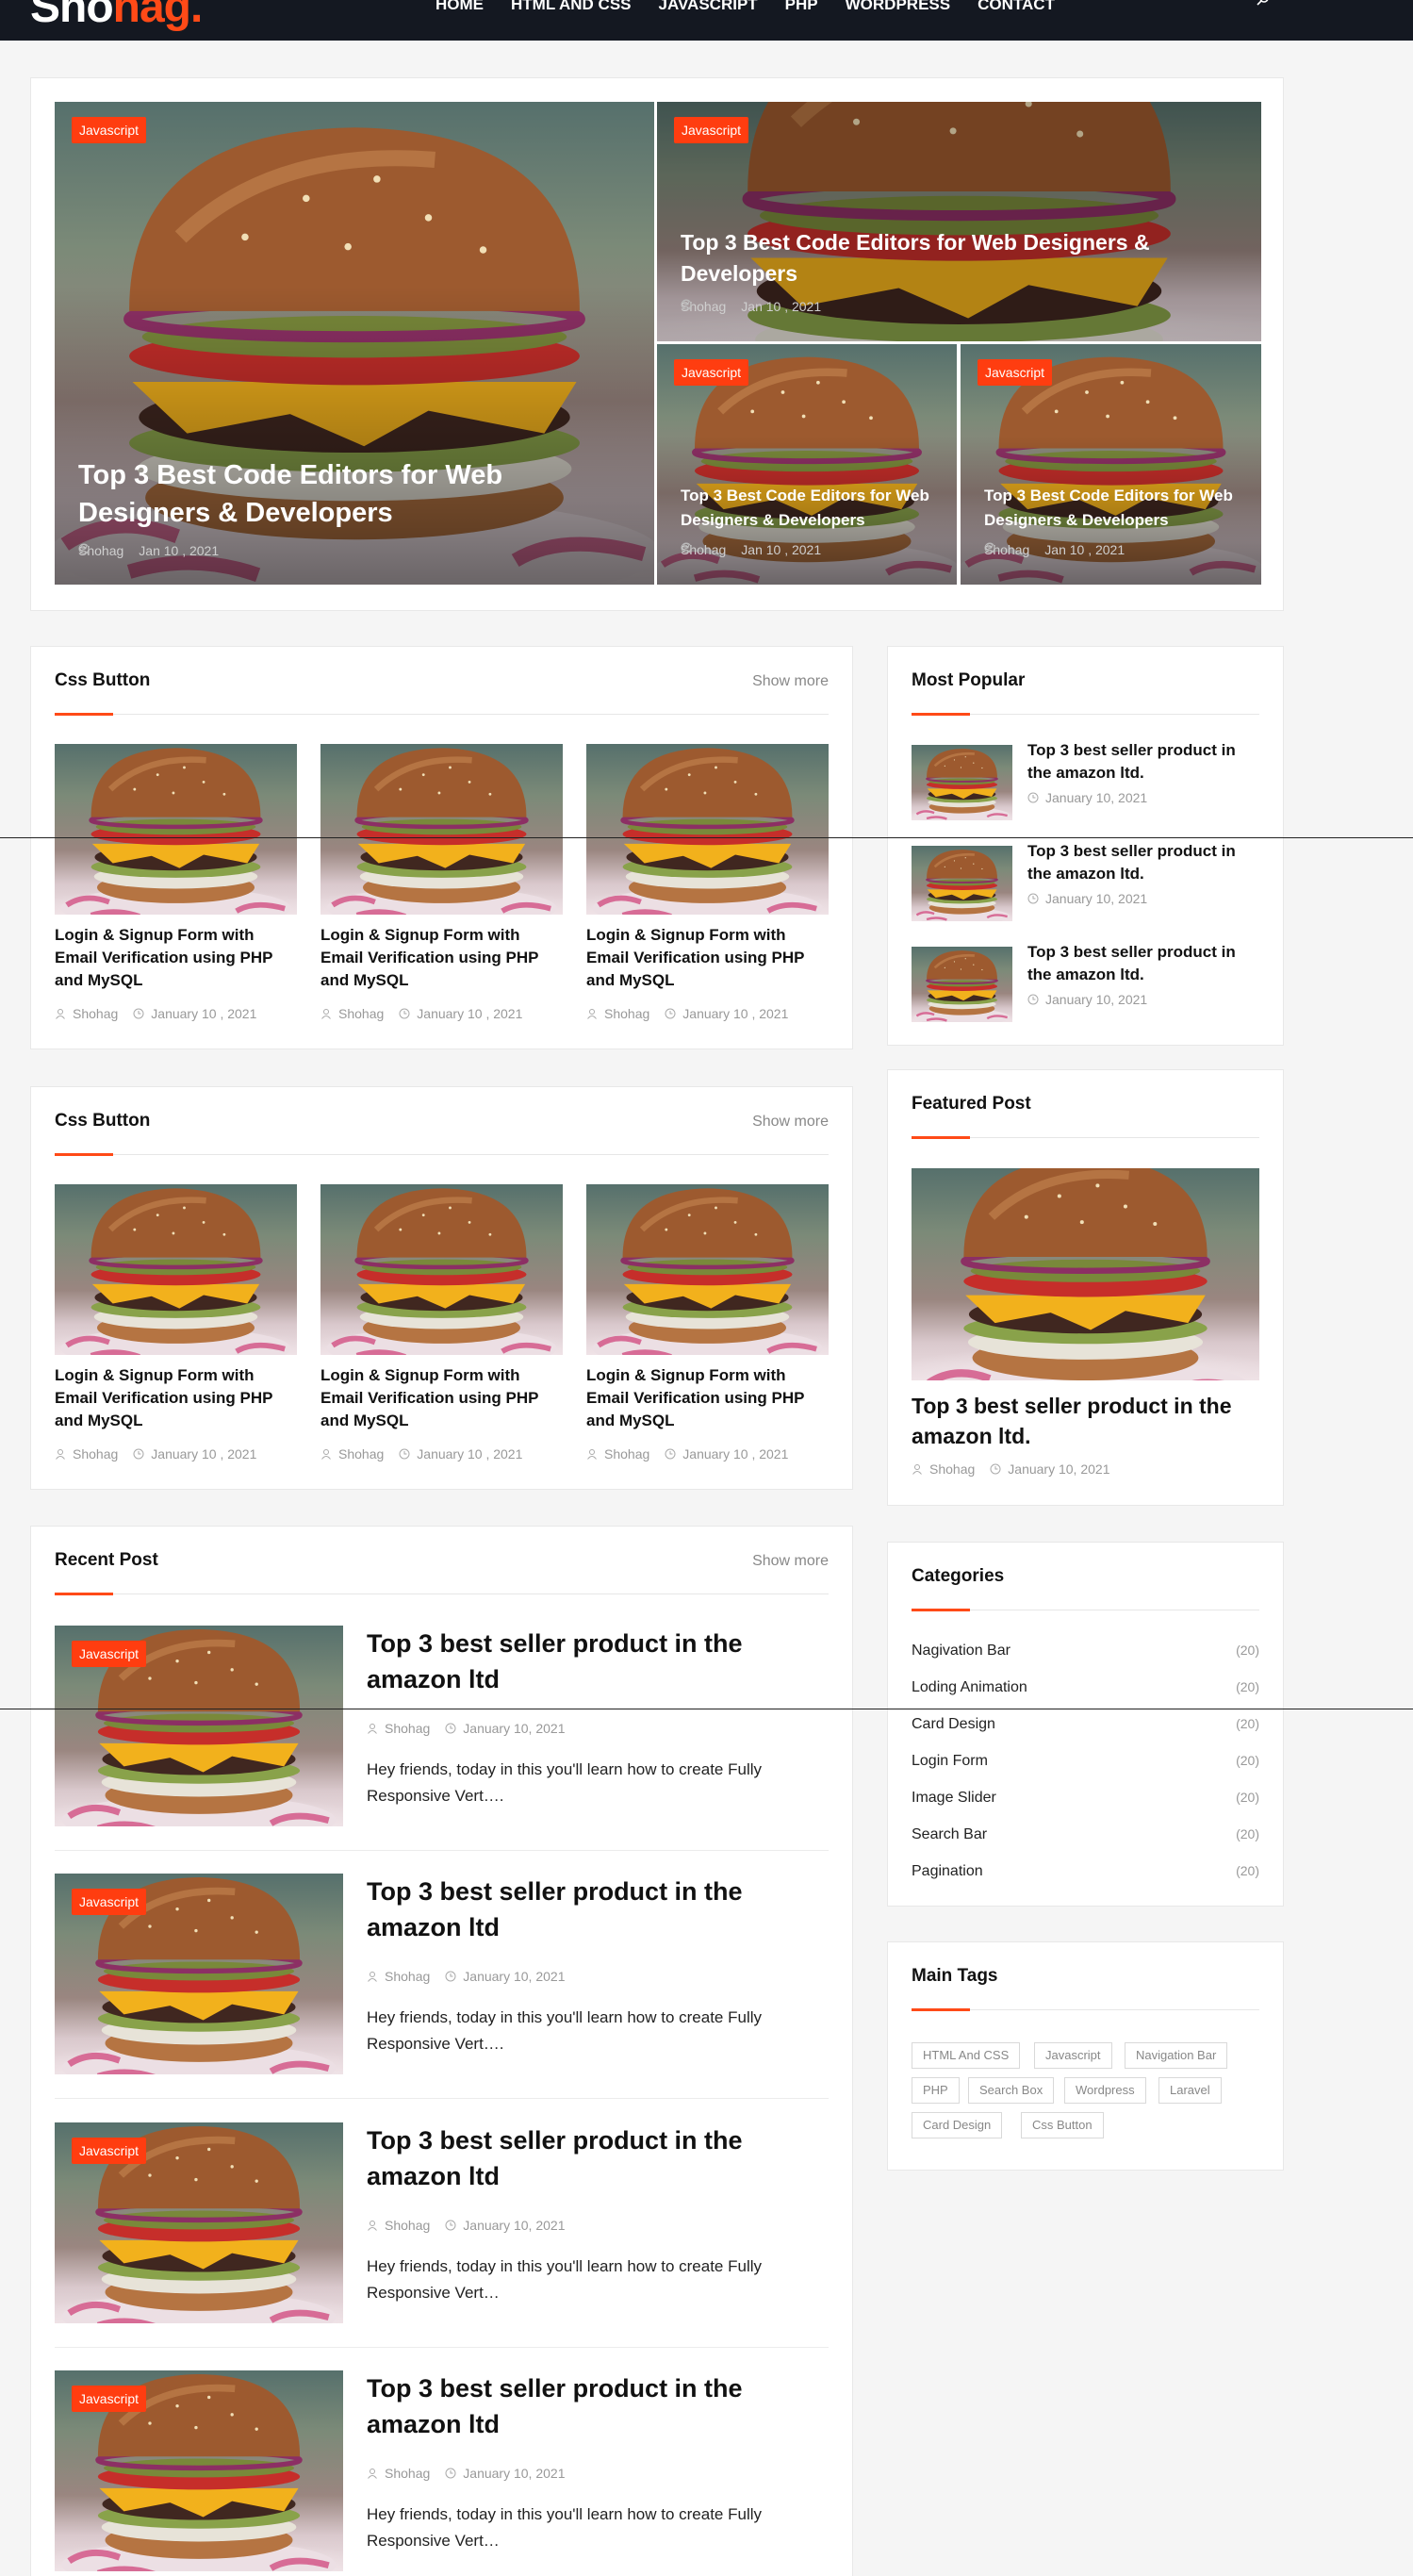 The image size is (1413, 2576). Describe the element at coordinates (1085, 1653) in the screenshot. I see `category-item: Nagivation Bar (20)` at that location.